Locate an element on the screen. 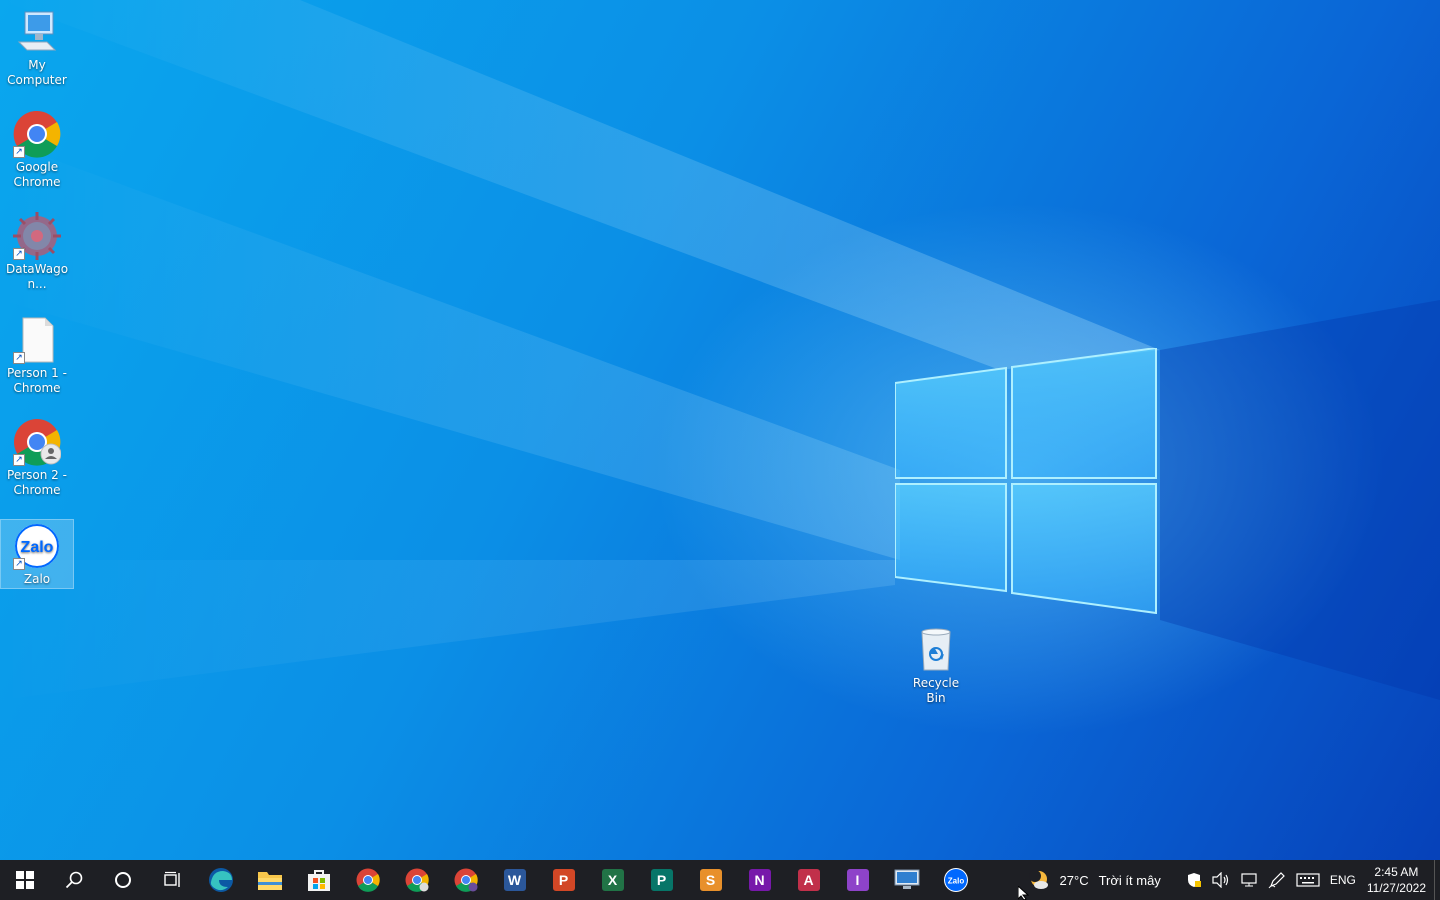 The width and height of the screenshot is (1440, 900). publisher-icon: P is located at coordinates (661, 880).